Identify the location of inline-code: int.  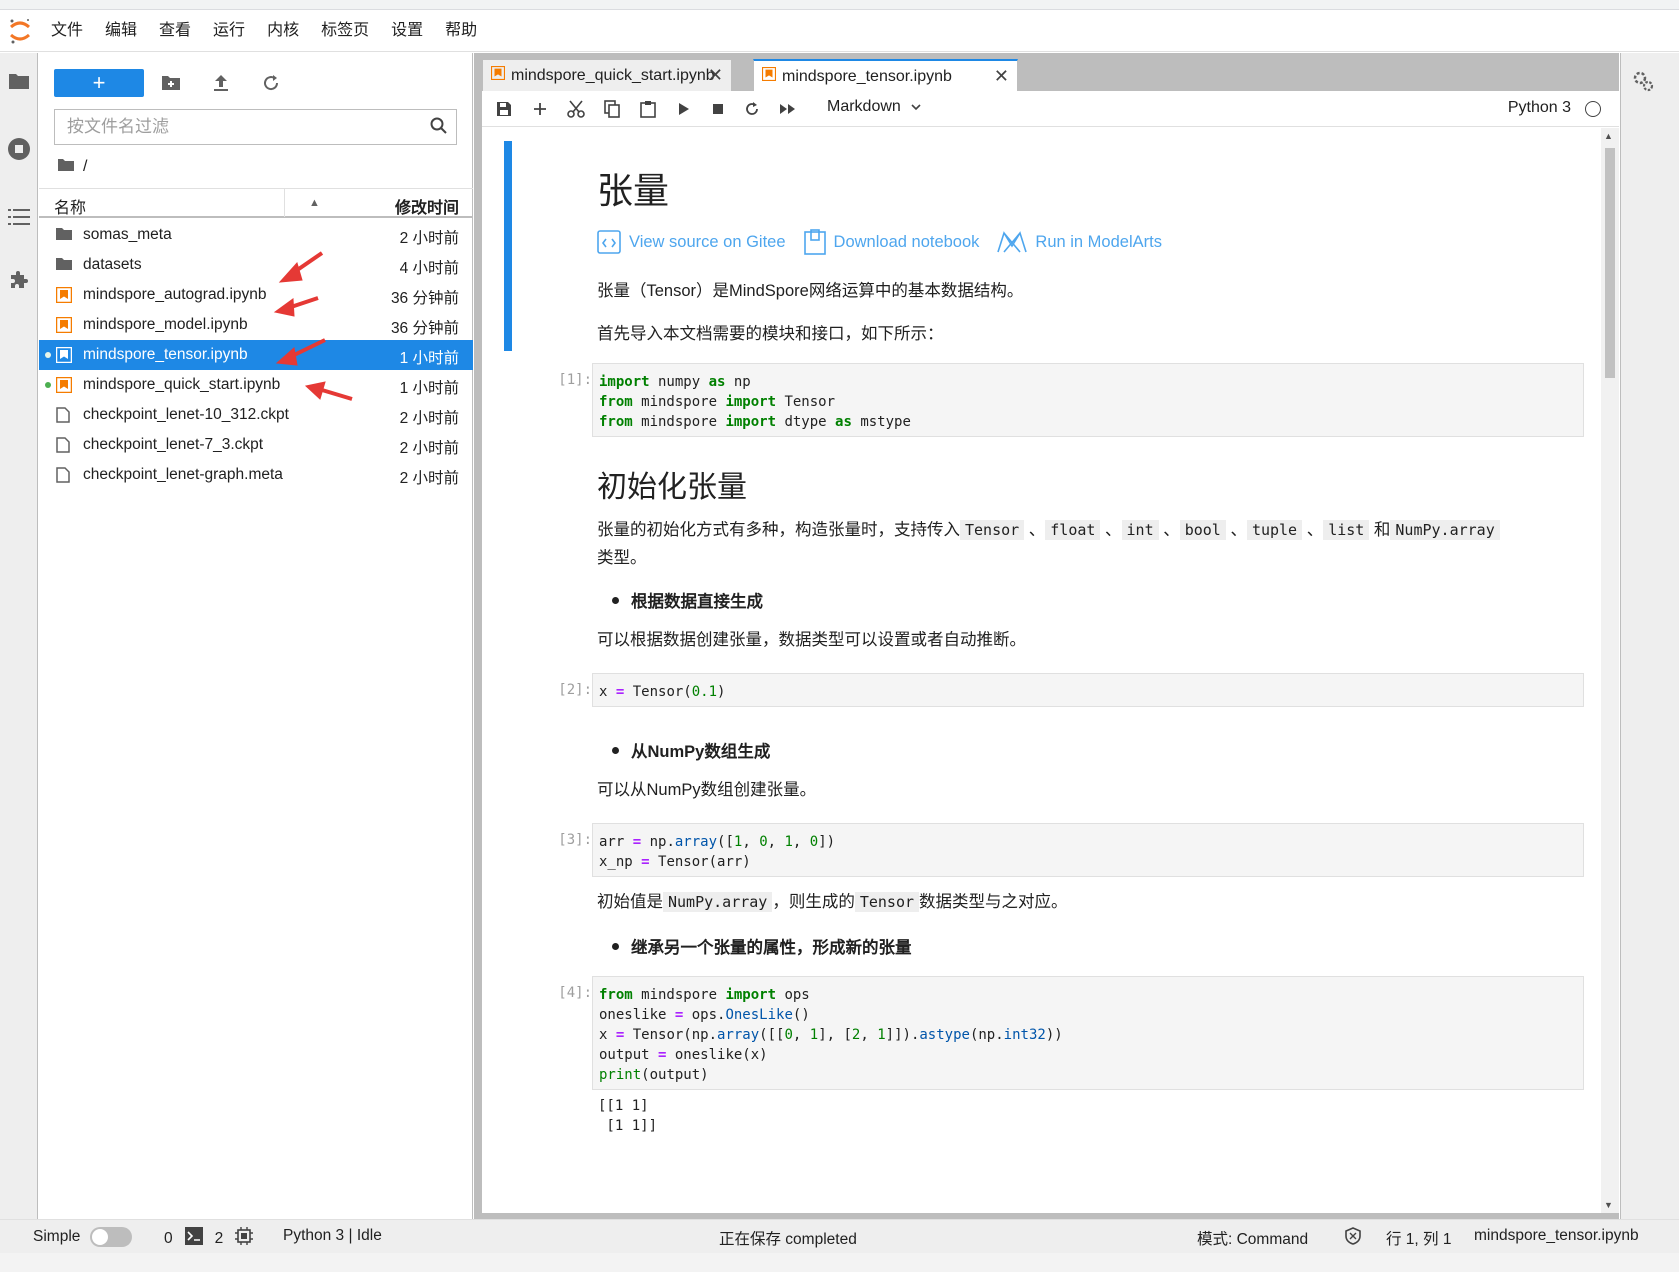
(1140, 530).